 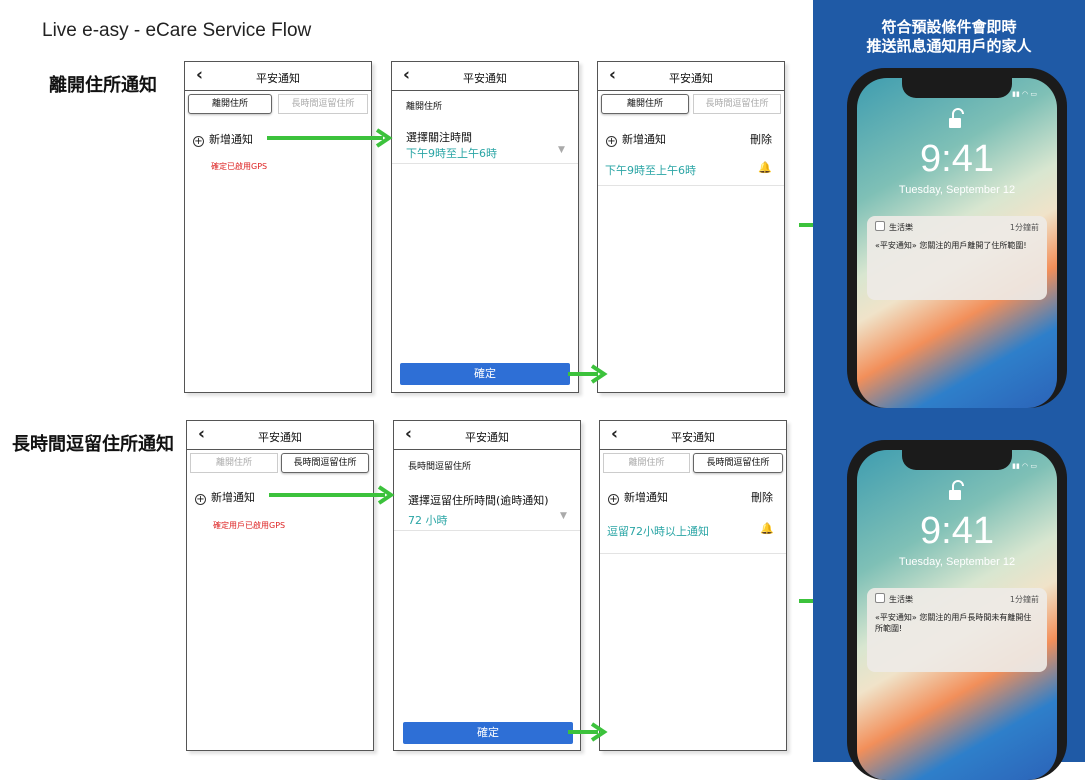 I want to click on field-label: 選擇逗留住所時間(逾時通知), so click(x=478, y=500).